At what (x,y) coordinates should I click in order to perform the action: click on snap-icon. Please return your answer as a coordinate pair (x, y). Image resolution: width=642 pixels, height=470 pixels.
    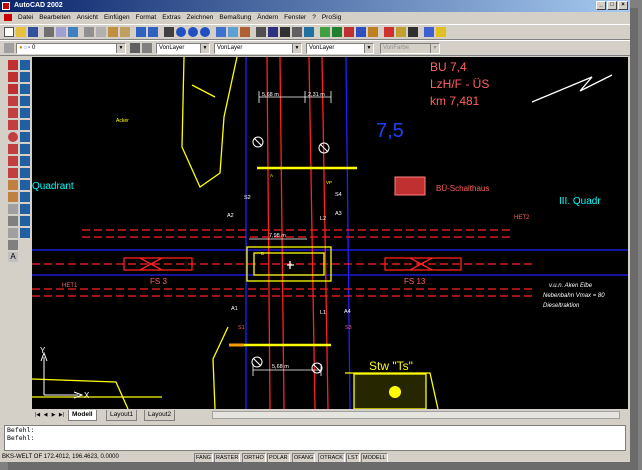
    Looking at the image, I should click on (325, 32).